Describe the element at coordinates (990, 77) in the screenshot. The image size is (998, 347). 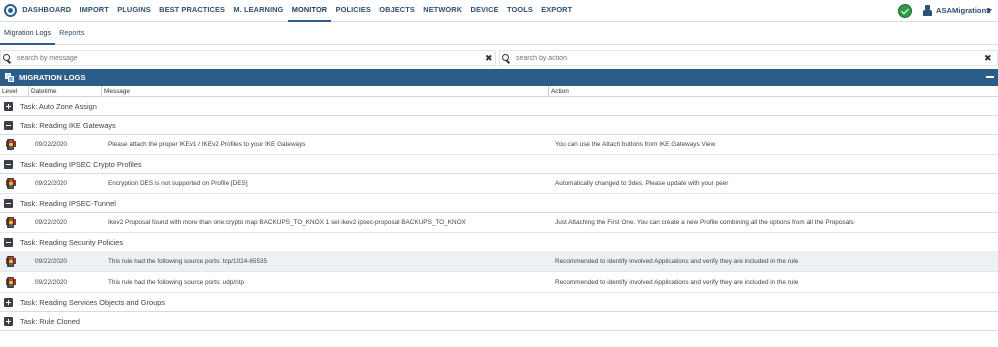
I see `collapse-panel-icon` at that location.